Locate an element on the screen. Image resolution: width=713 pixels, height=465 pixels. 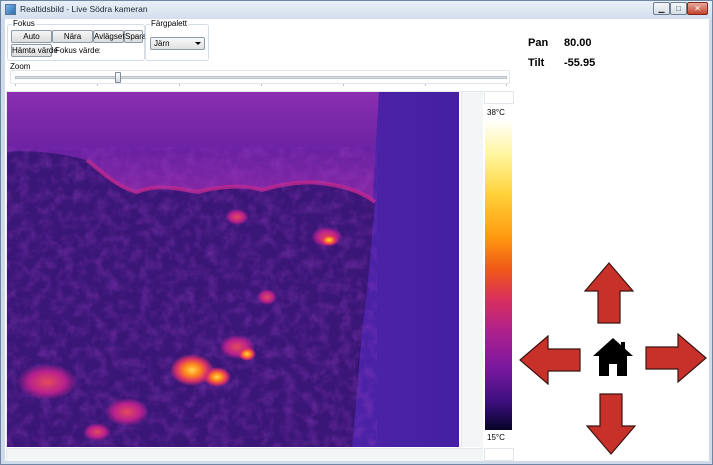
palette-group-title: Färgpalett is located at coordinates (169, 23).